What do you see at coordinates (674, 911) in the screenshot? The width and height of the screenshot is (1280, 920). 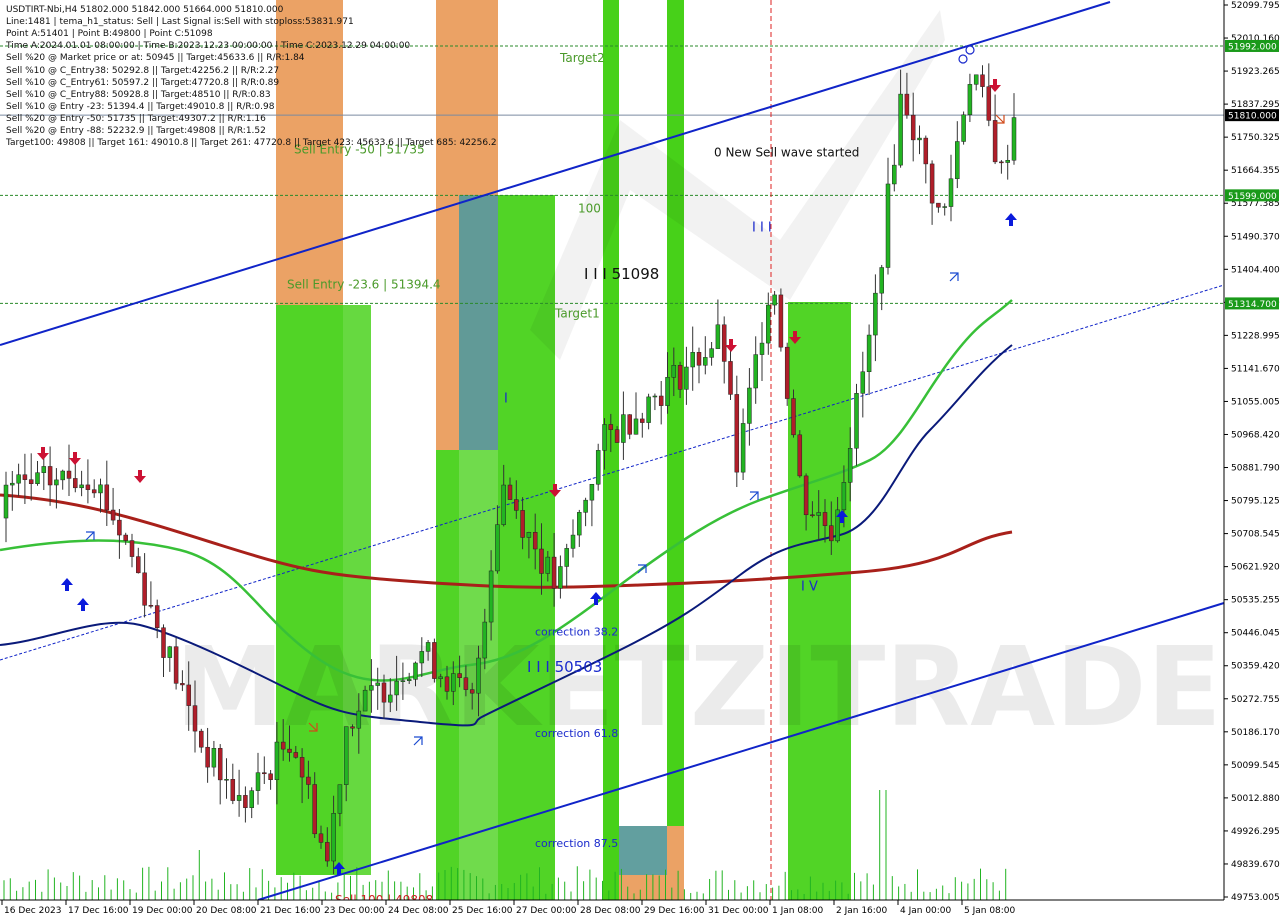 I see `time-tick-label: 29 Dec 16:00` at bounding box center [674, 911].